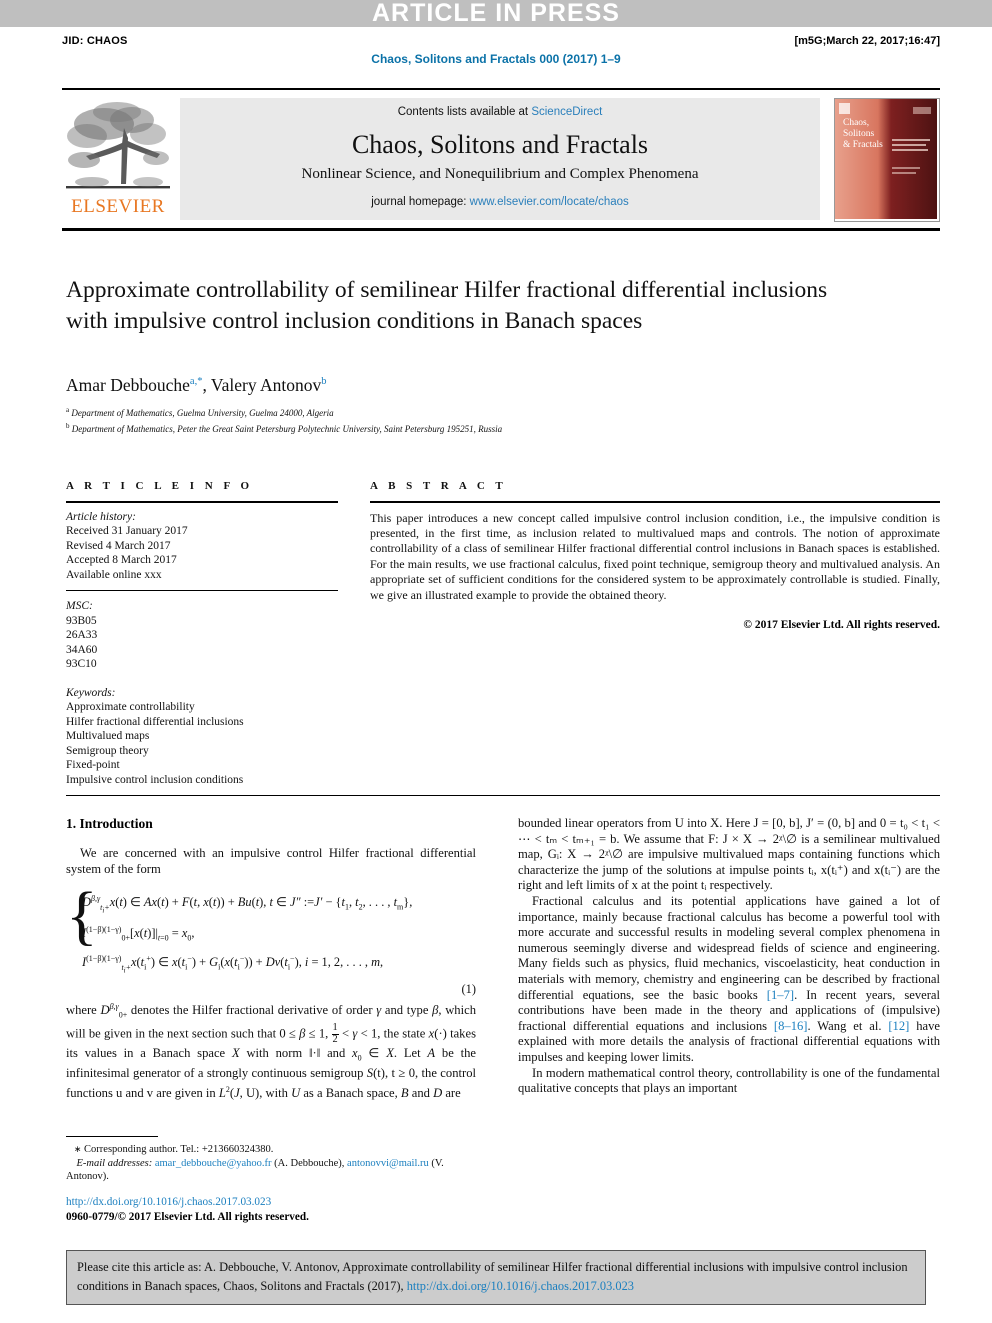 Image resolution: width=992 pixels, height=1323 pixels. Describe the element at coordinates (82, 635) in the screenshot. I see `msc-item: 26A33` at that location.